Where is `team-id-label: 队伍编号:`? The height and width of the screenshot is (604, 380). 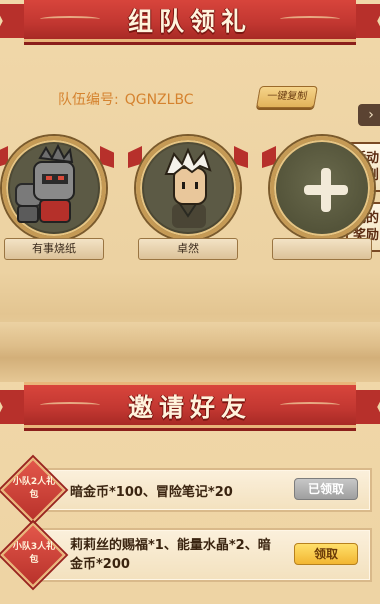
team-id-label: 队伍编号: is located at coordinates (88, 100).